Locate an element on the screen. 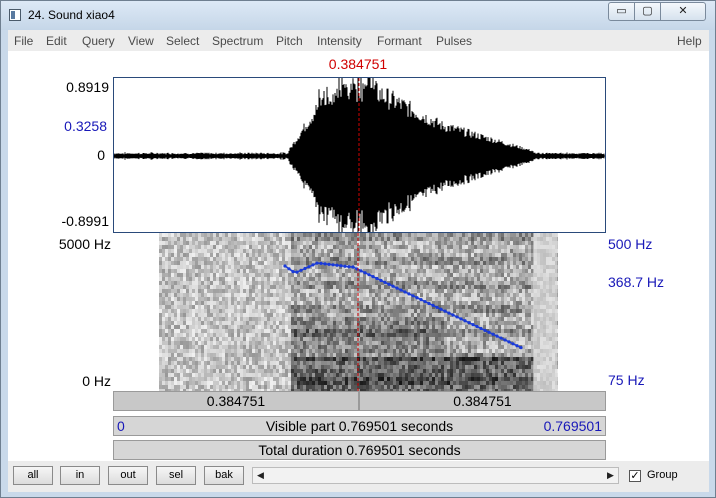  menu-help: Help is located at coordinates (689, 41).